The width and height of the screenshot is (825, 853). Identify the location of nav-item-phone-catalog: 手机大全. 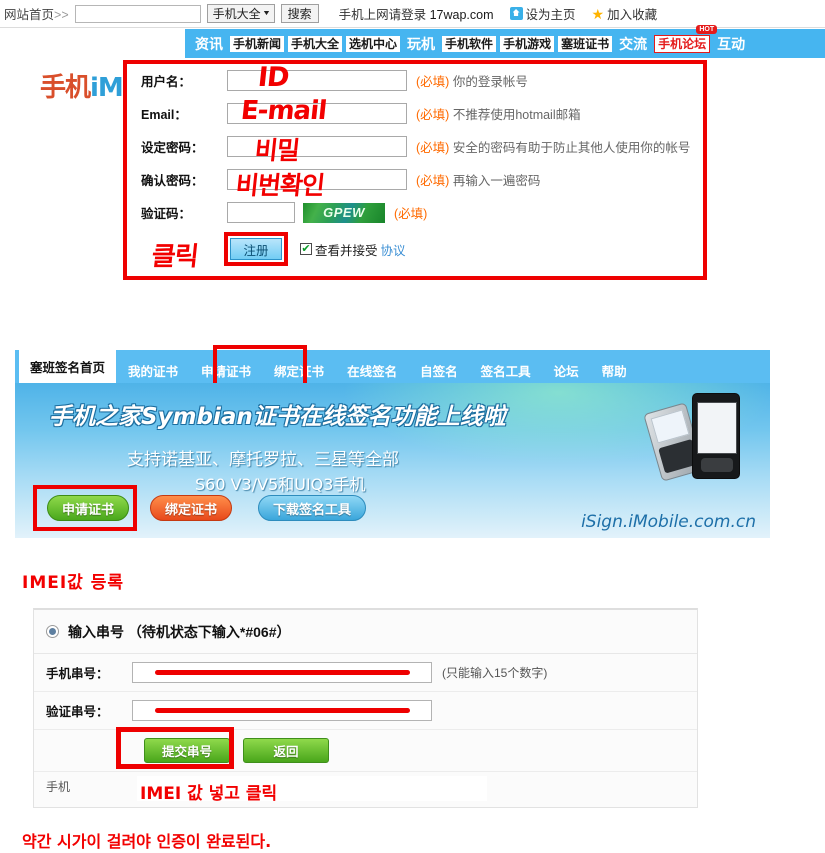
(315, 43).